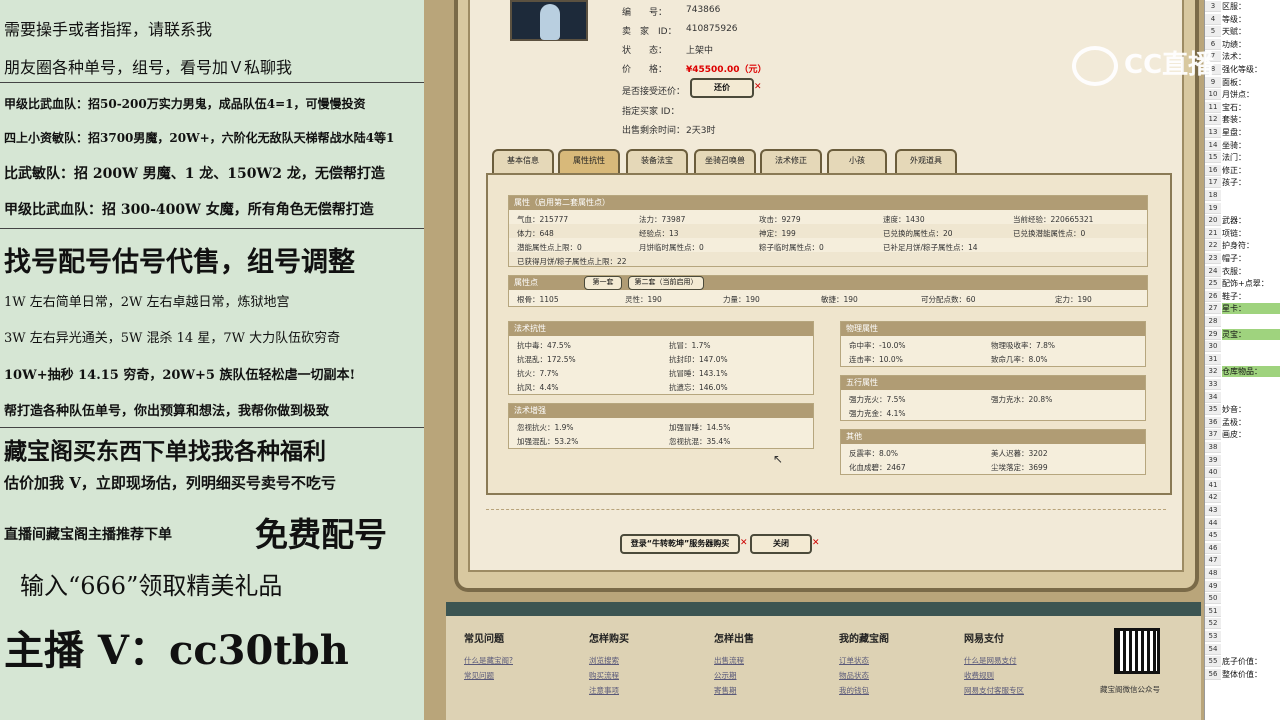 The width and height of the screenshot is (1280, 720). I want to click on row-number: 48, so click(1213, 573).